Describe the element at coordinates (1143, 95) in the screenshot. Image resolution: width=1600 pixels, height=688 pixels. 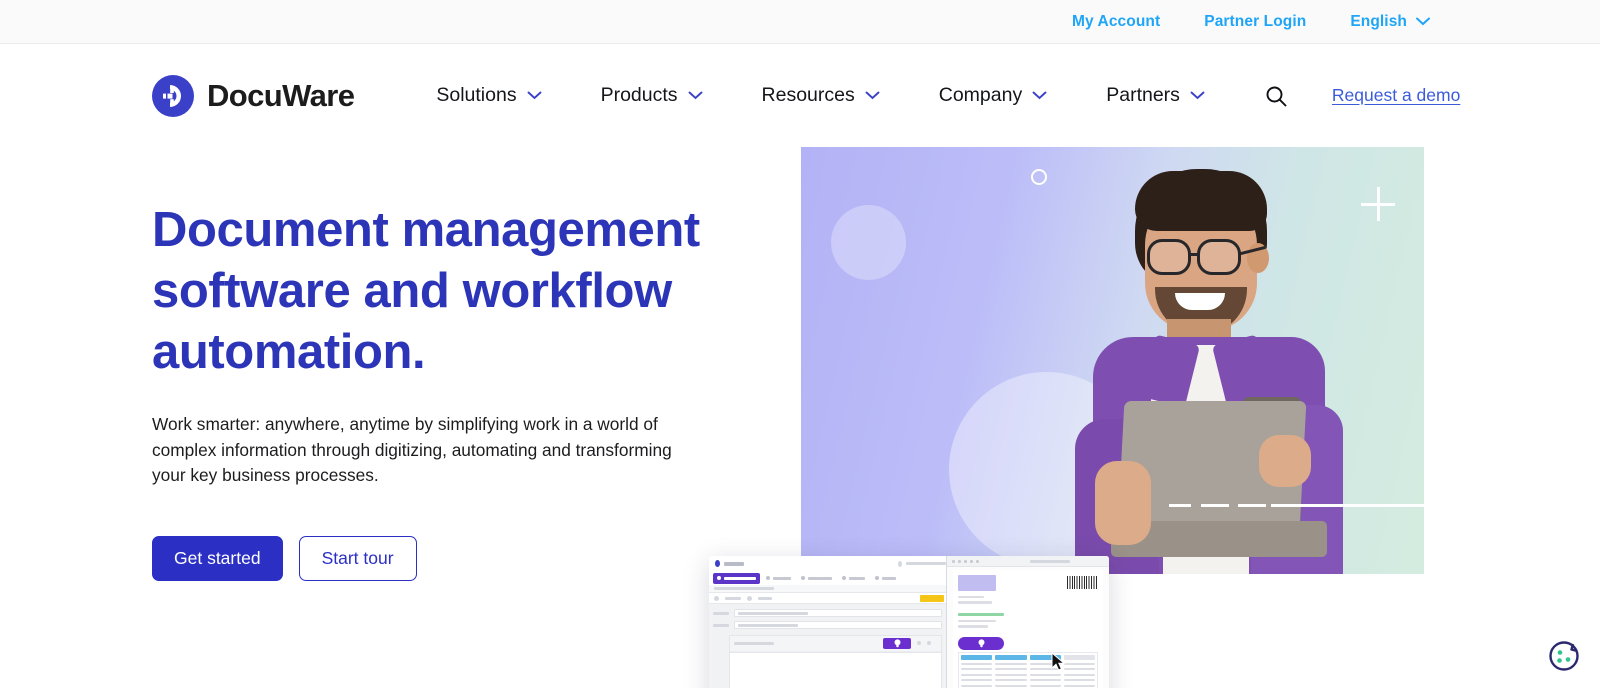
I see `nav-item-label: Partners` at that location.